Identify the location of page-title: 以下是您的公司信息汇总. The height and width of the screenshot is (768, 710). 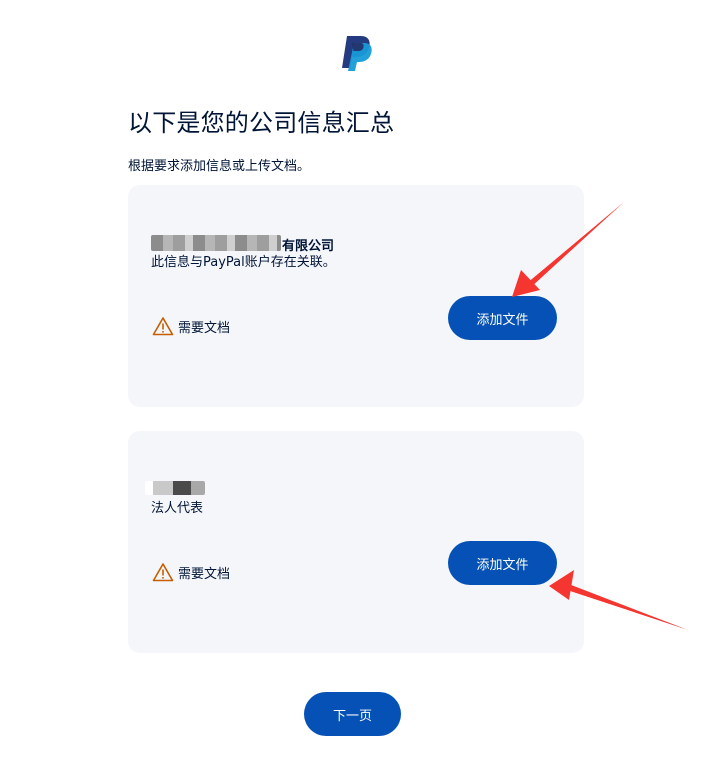
(261, 123).